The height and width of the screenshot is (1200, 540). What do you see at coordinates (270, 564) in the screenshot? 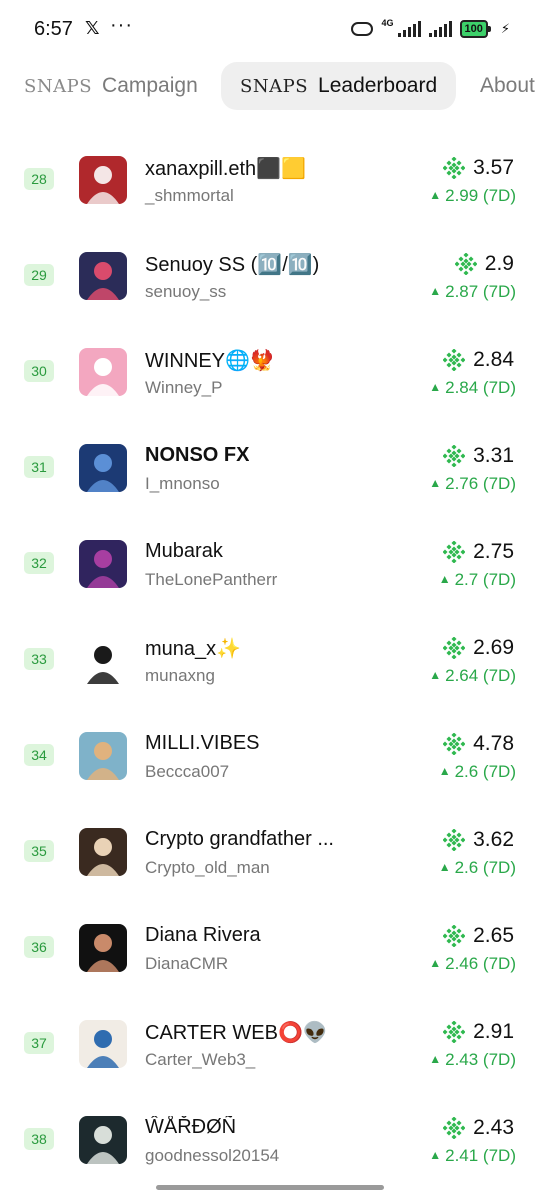
I see `leaderboard-row: 32 Mubarak TheLonePantherr 2.75 ▲ 2.7 (7D)` at bounding box center [270, 564].